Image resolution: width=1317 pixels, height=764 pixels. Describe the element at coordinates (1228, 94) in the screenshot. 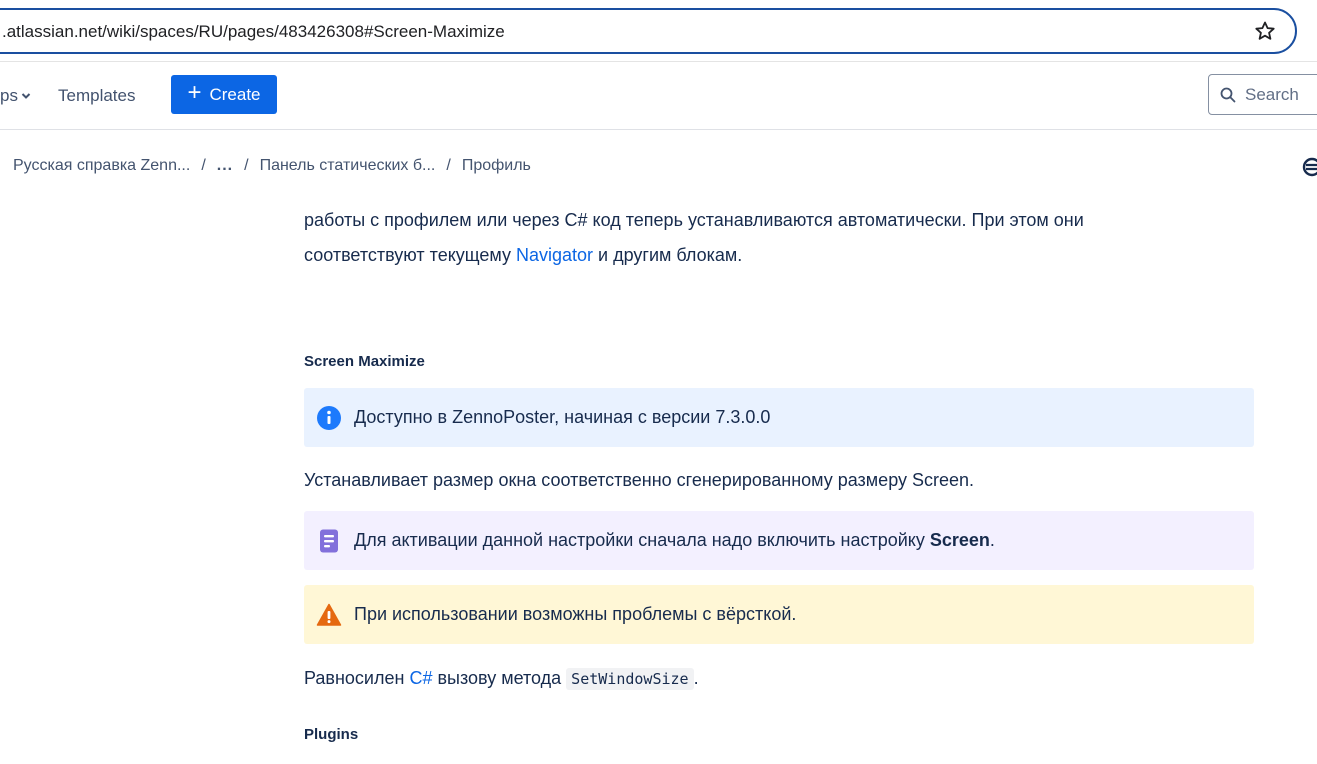

I see `search-icon` at that location.